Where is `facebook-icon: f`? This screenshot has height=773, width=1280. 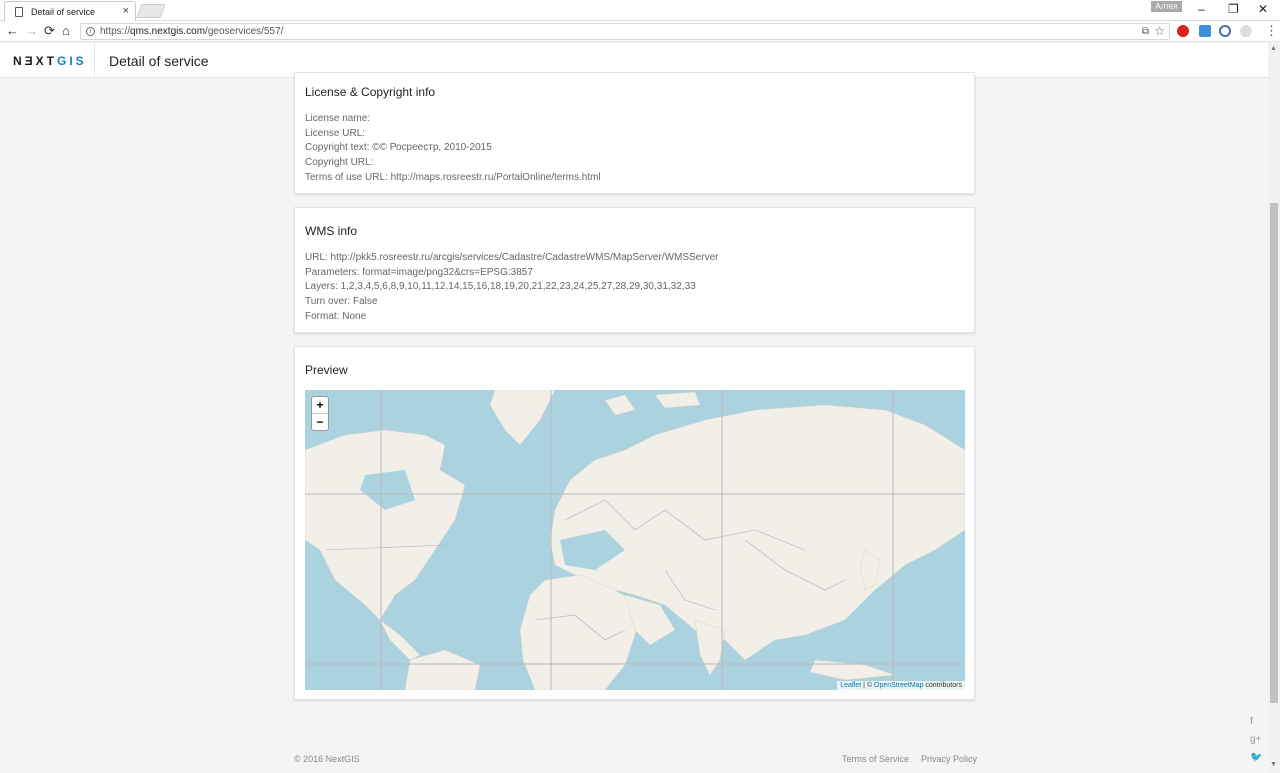 facebook-icon: f is located at coordinates (1251, 721).